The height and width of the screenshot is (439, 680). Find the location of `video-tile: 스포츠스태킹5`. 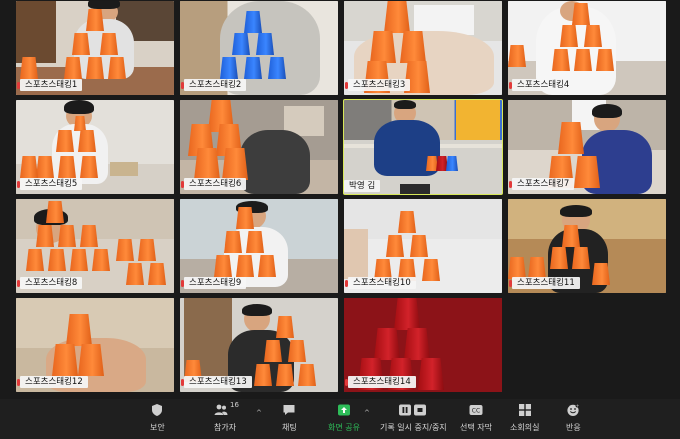

video-tile: 스포츠스태킹5 is located at coordinates (95, 147).